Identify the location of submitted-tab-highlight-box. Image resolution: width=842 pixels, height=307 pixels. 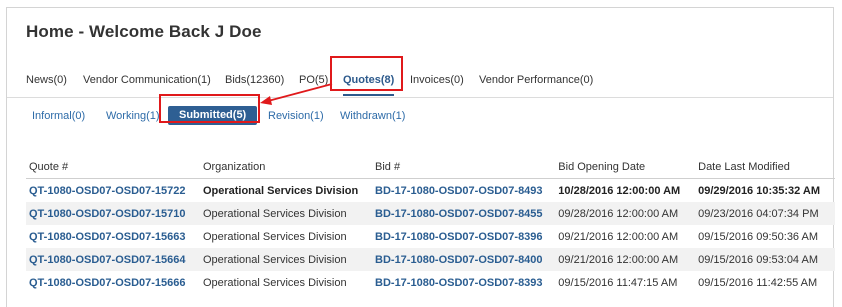
(209, 108).